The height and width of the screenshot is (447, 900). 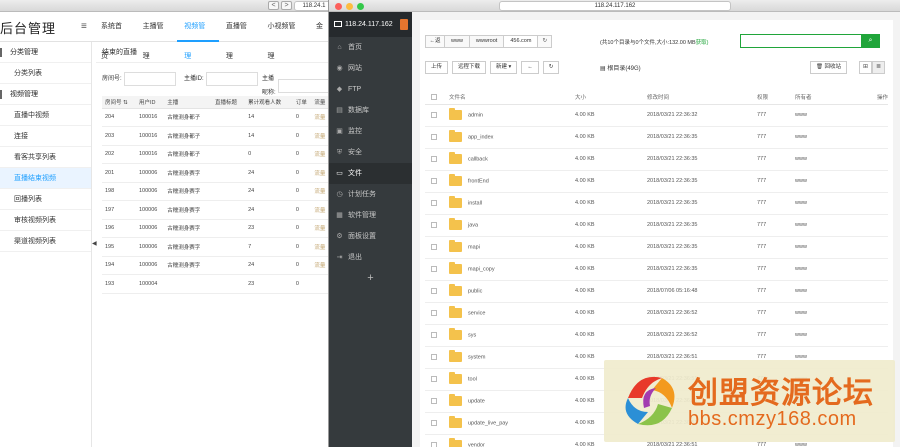 What do you see at coordinates (475, 115) in the screenshot?
I see `file-name: admin` at bounding box center [475, 115].